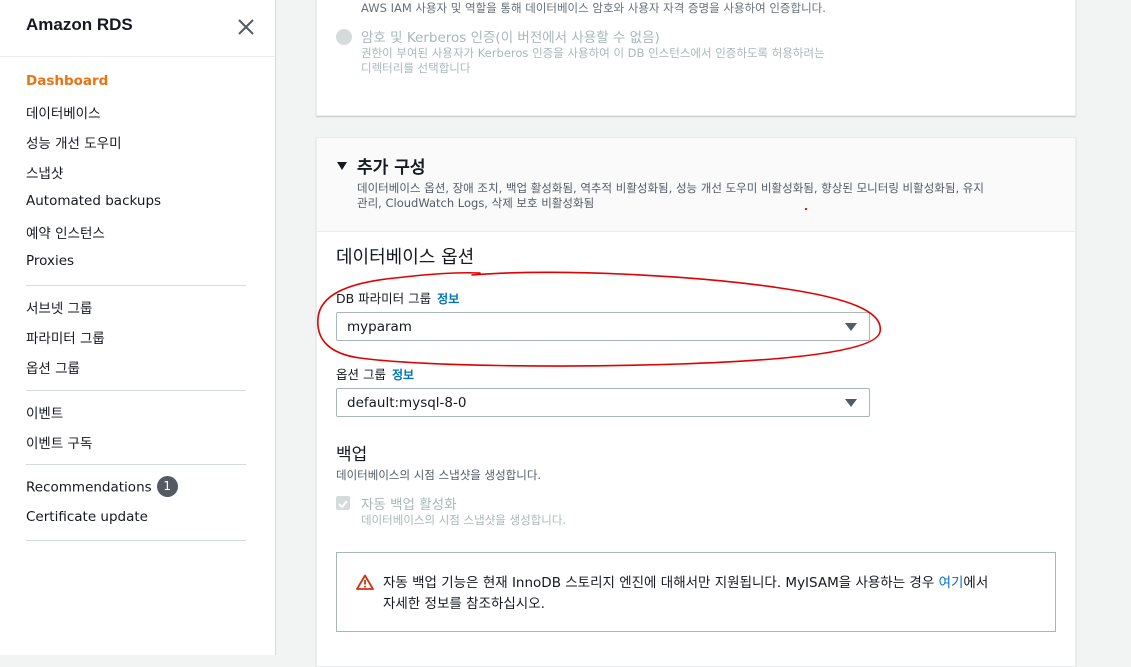 This screenshot has width=1131, height=667. Describe the element at coordinates (89, 487) in the screenshot. I see `recommendations-label: Recommendations` at that location.